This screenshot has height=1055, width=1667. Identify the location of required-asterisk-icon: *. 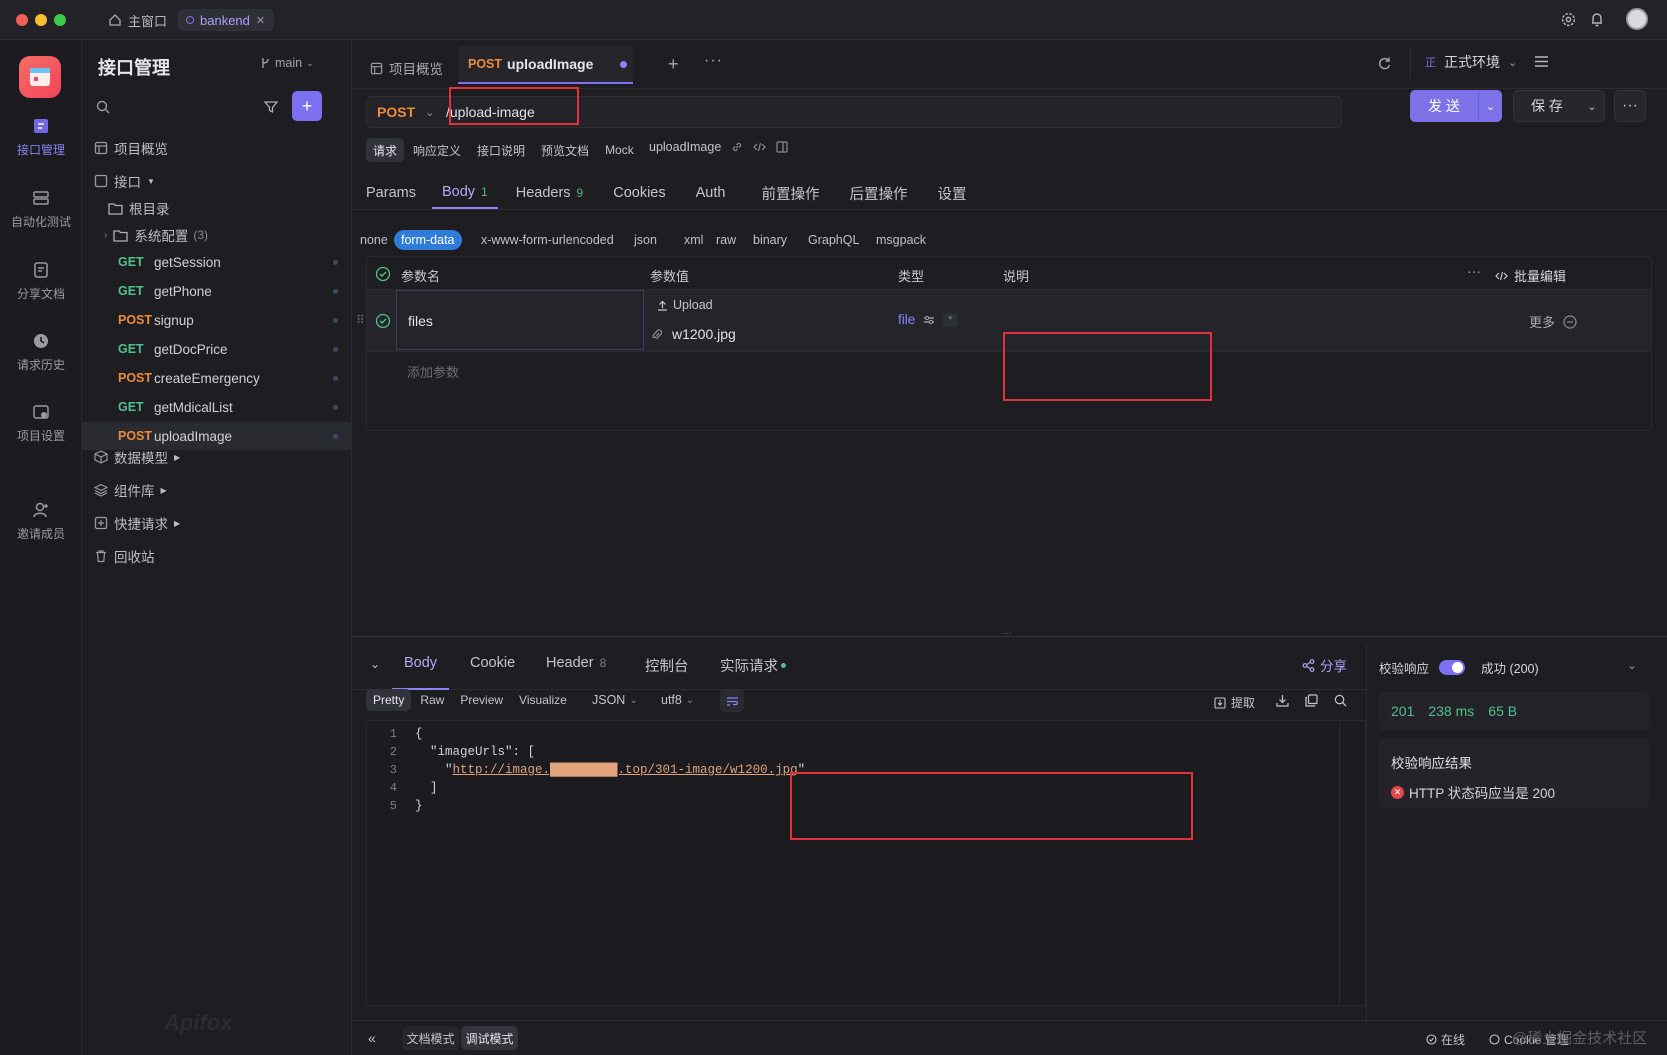
(950, 319).